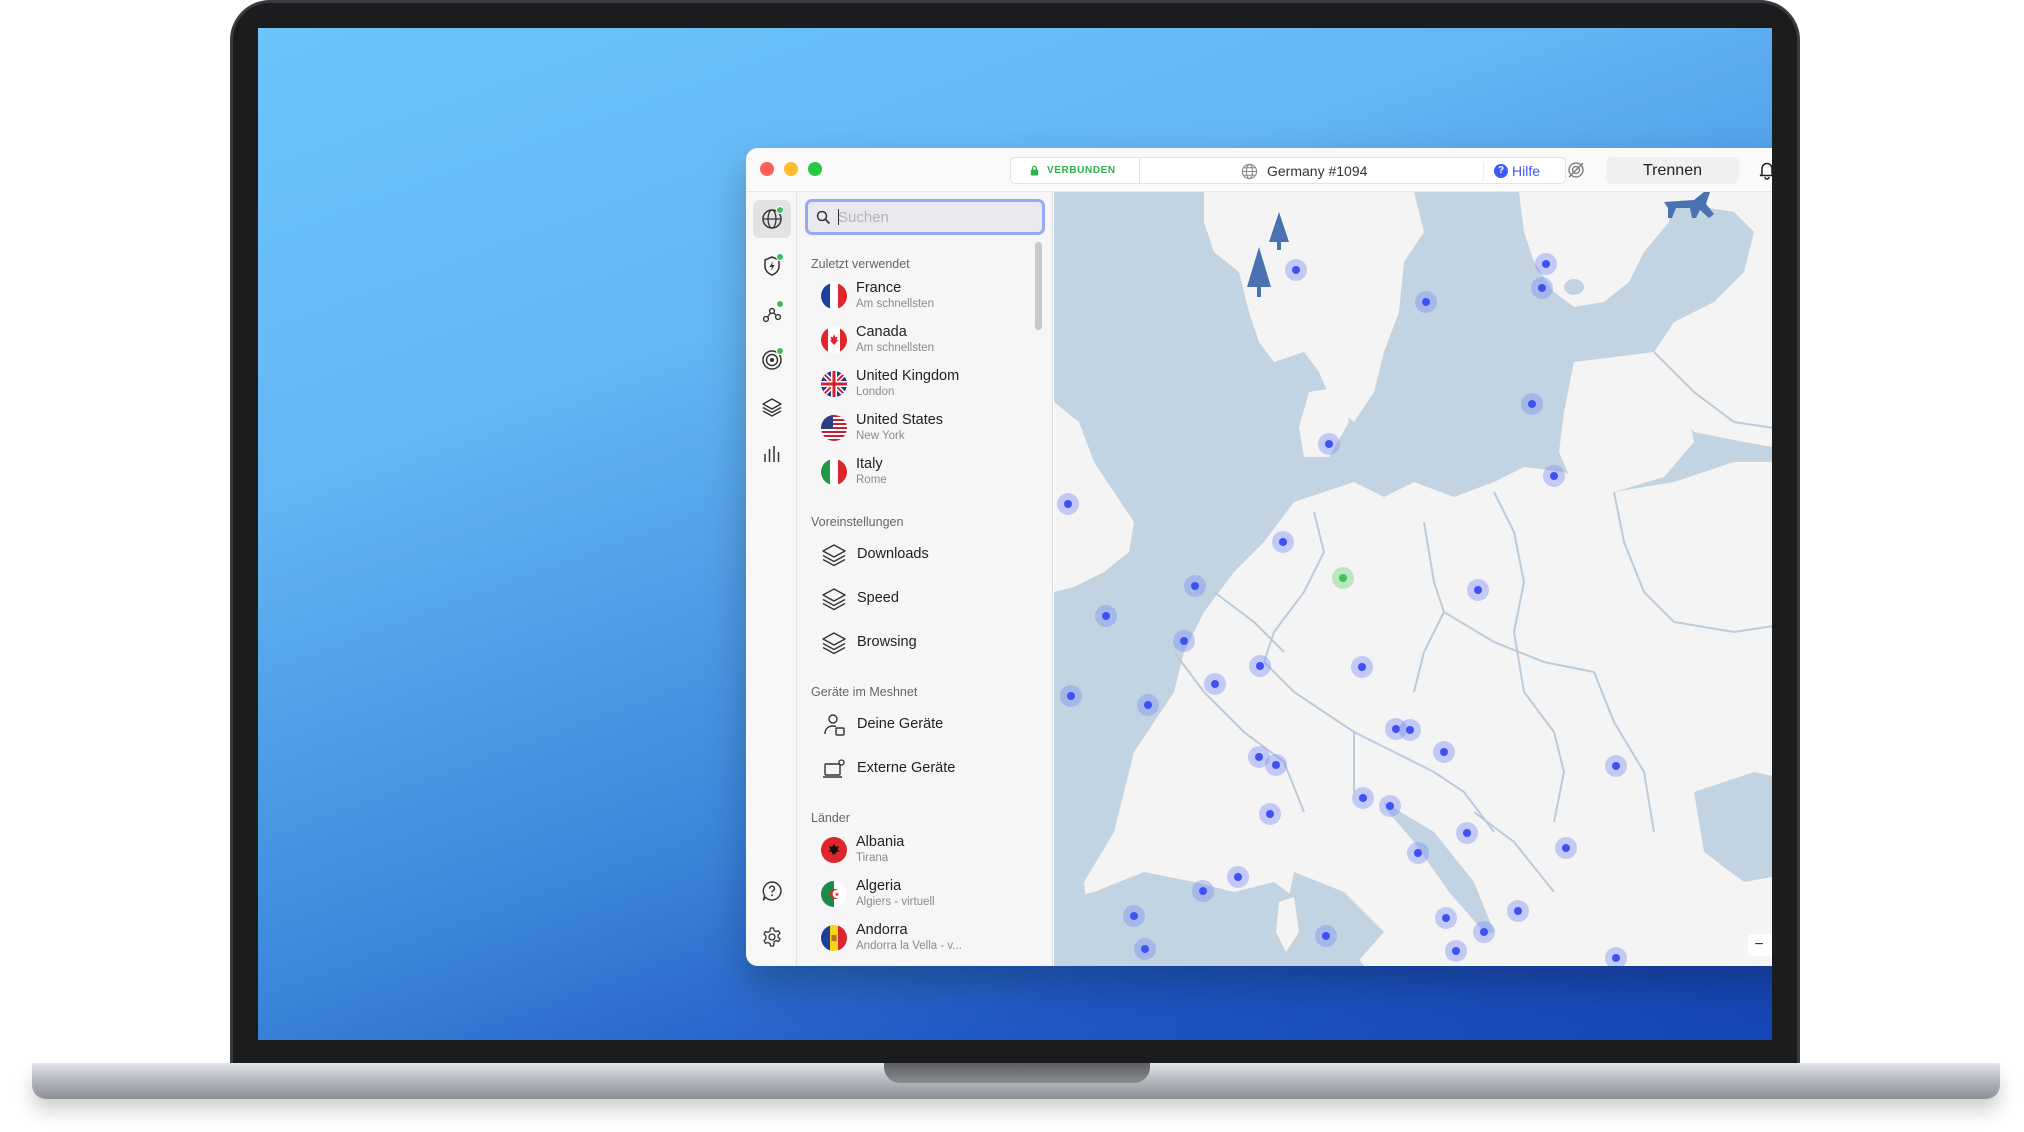 This screenshot has width=2024, height=1132. I want to click on rail-threat-protection-button, so click(772, 266).